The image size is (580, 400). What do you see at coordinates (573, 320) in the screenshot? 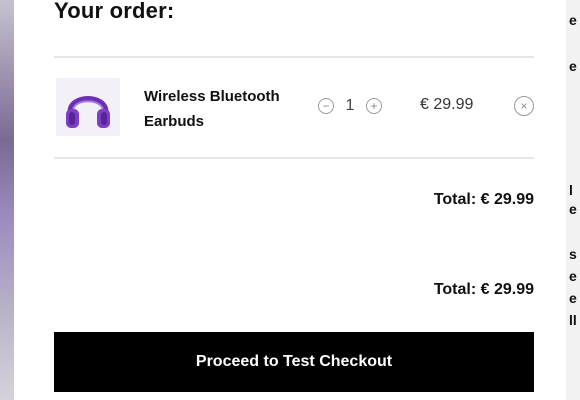
I see `background-text-fragment: ll` at bounding box center [573, 320].